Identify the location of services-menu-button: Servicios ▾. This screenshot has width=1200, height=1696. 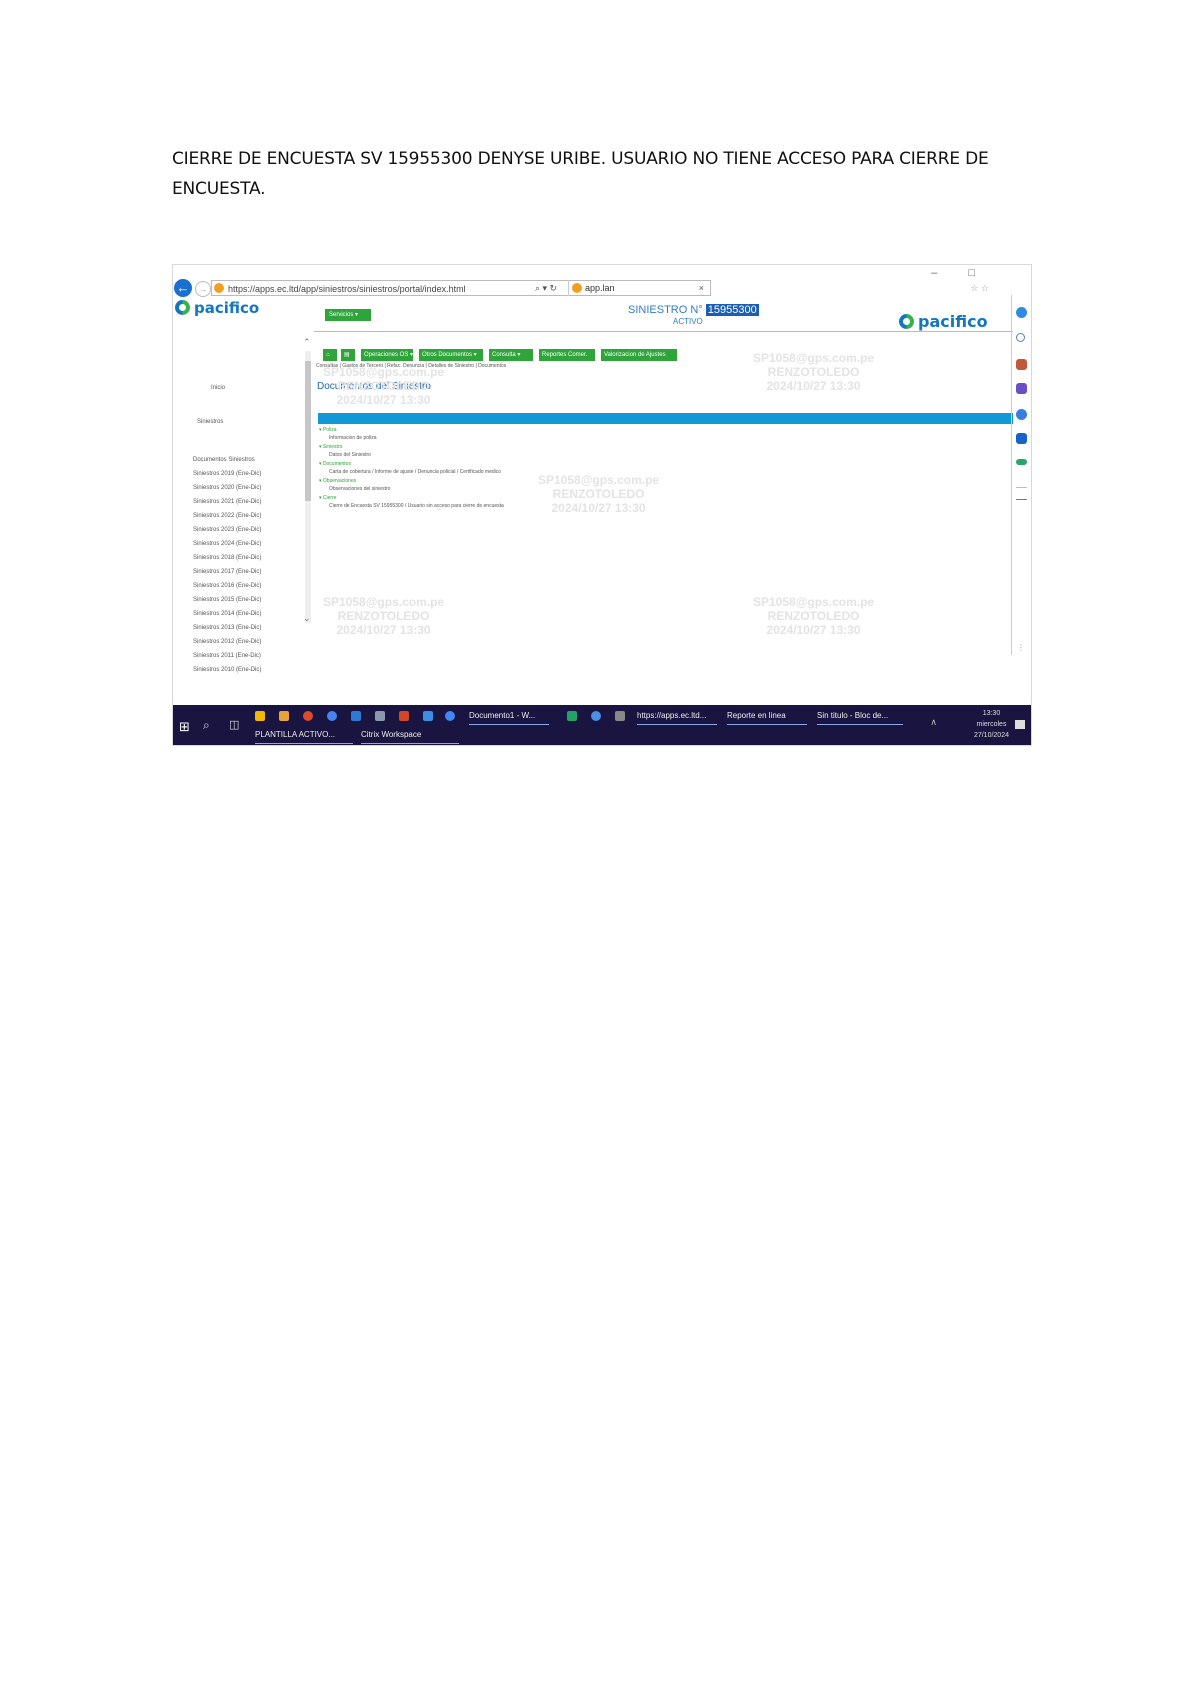
(348, 315).